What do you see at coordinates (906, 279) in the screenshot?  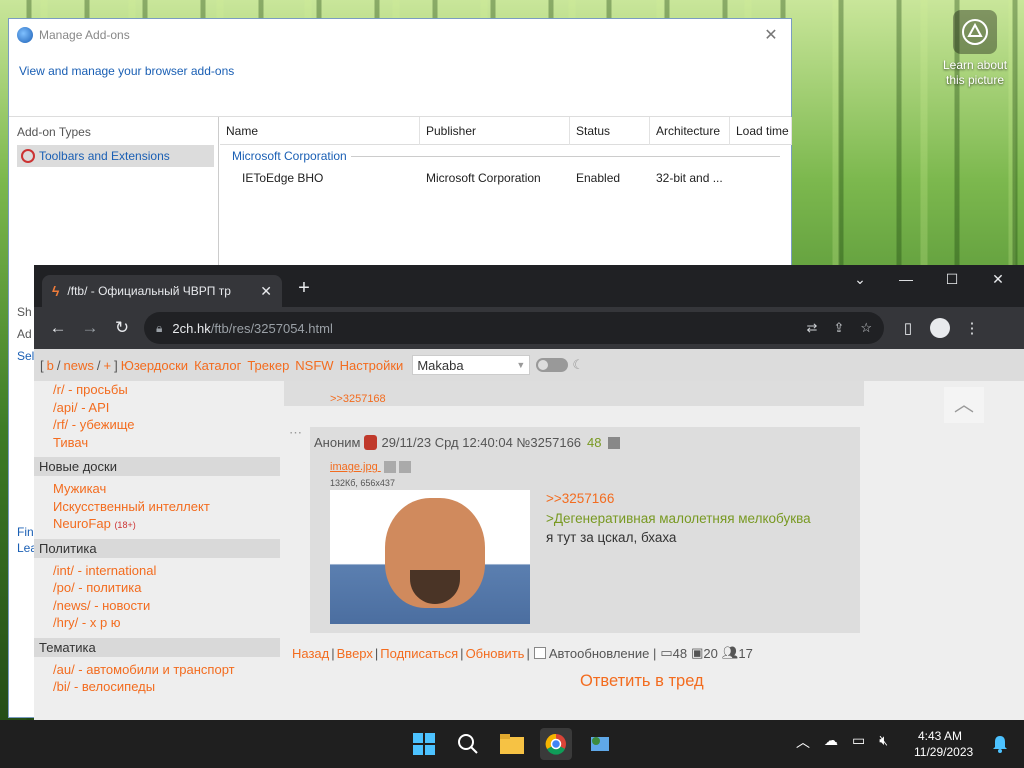 I see `minimize-icon: —` at bounding box center [906, 279].